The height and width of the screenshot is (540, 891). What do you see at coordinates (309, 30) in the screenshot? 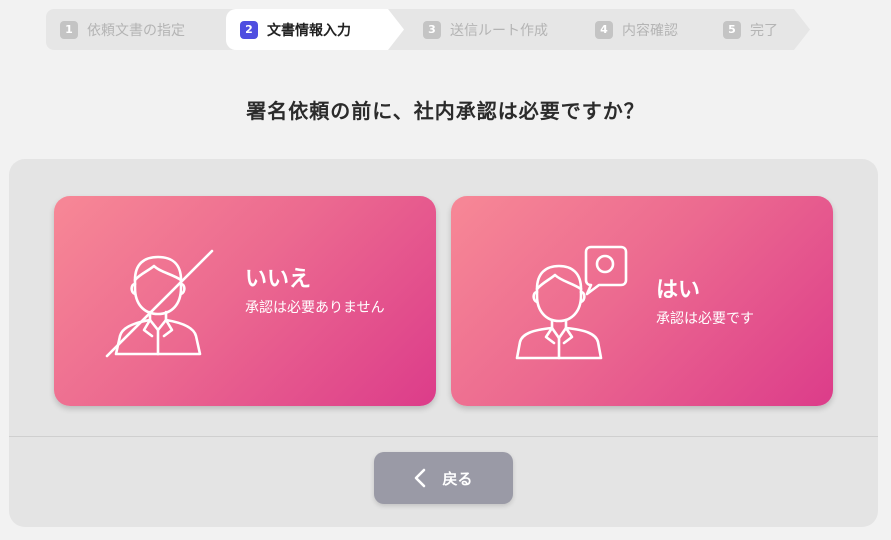
I see `step-label: 文書情報入力` at bounding box center [309, 30].